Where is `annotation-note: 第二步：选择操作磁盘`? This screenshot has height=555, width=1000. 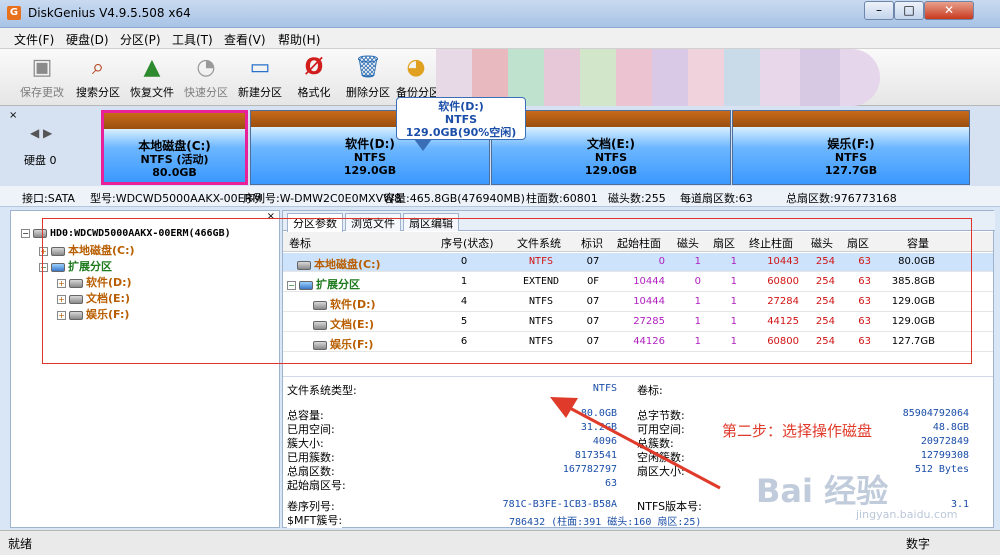 annotation-note: 第二步：选择操作磁盘 is located at coordinates (797, 431).